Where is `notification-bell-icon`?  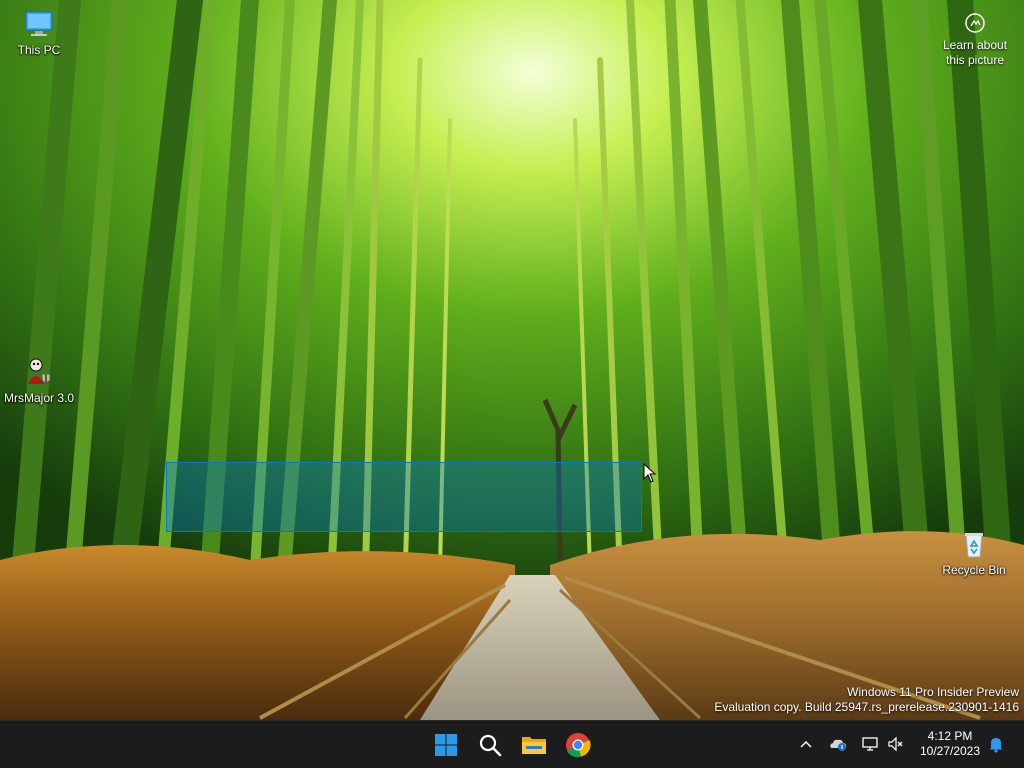
notification-bell-icon is located at coordinates (996, 744).